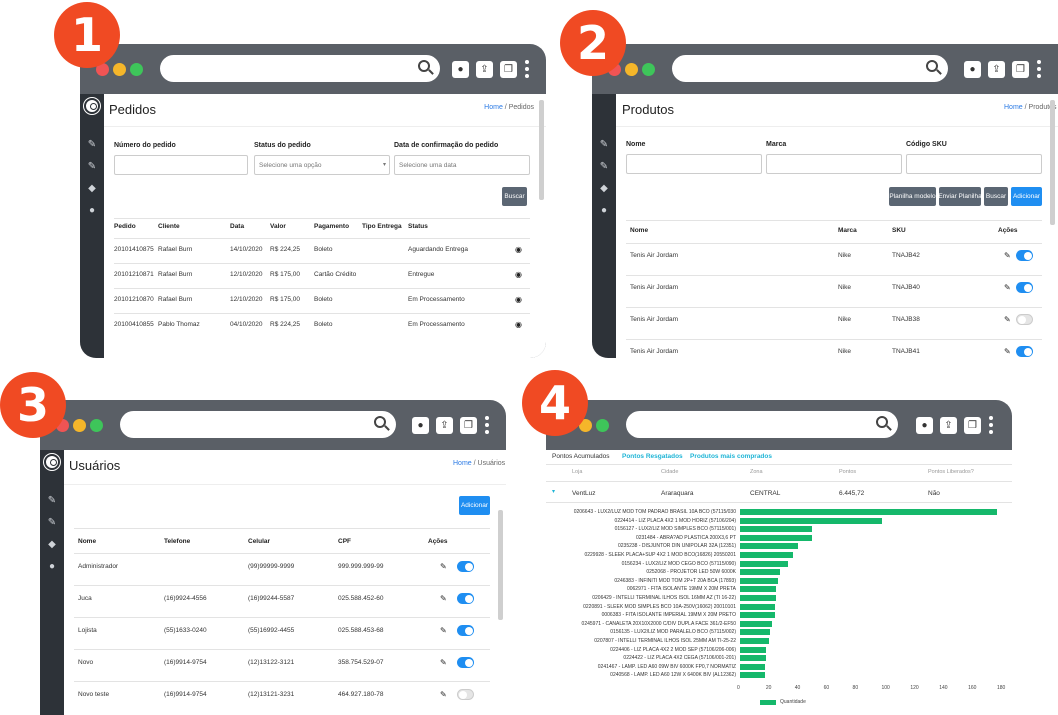 The image size is (1058, 715). I want to click on confirmation-date-input: Selecione uma data, so click(462, 165).